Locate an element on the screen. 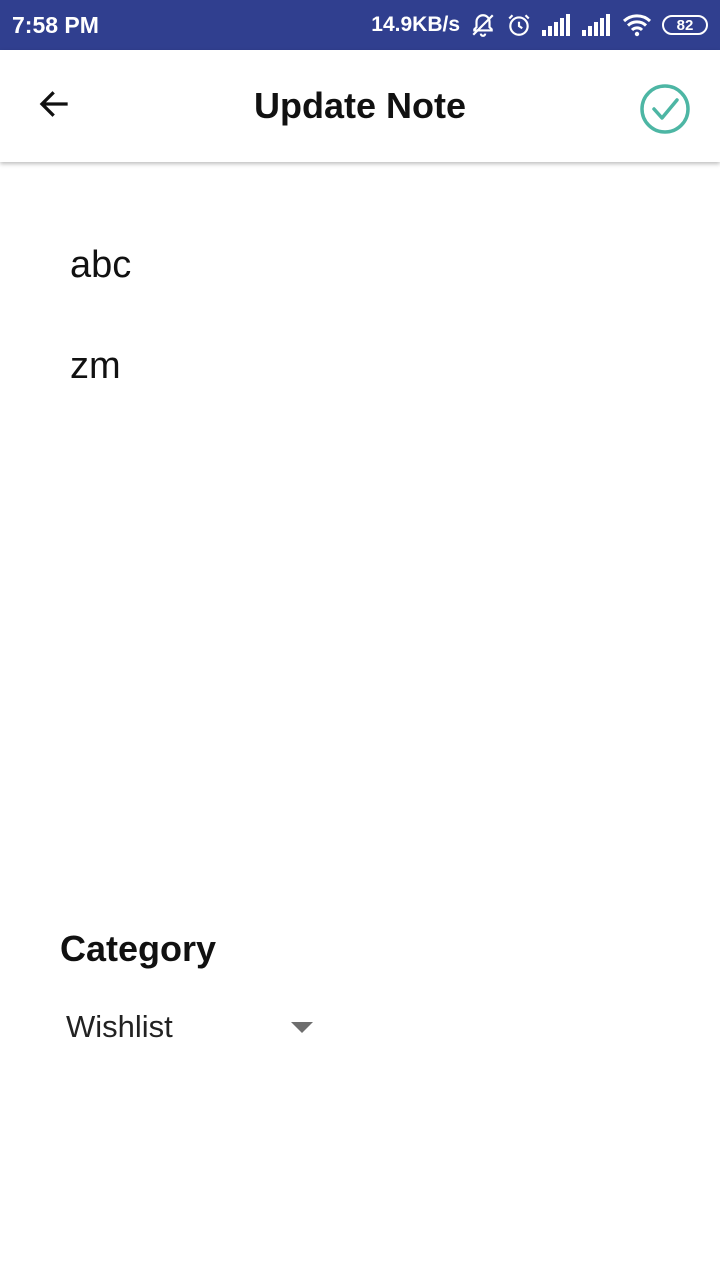  notifications-off-icon is located at coordinates (483, 25).